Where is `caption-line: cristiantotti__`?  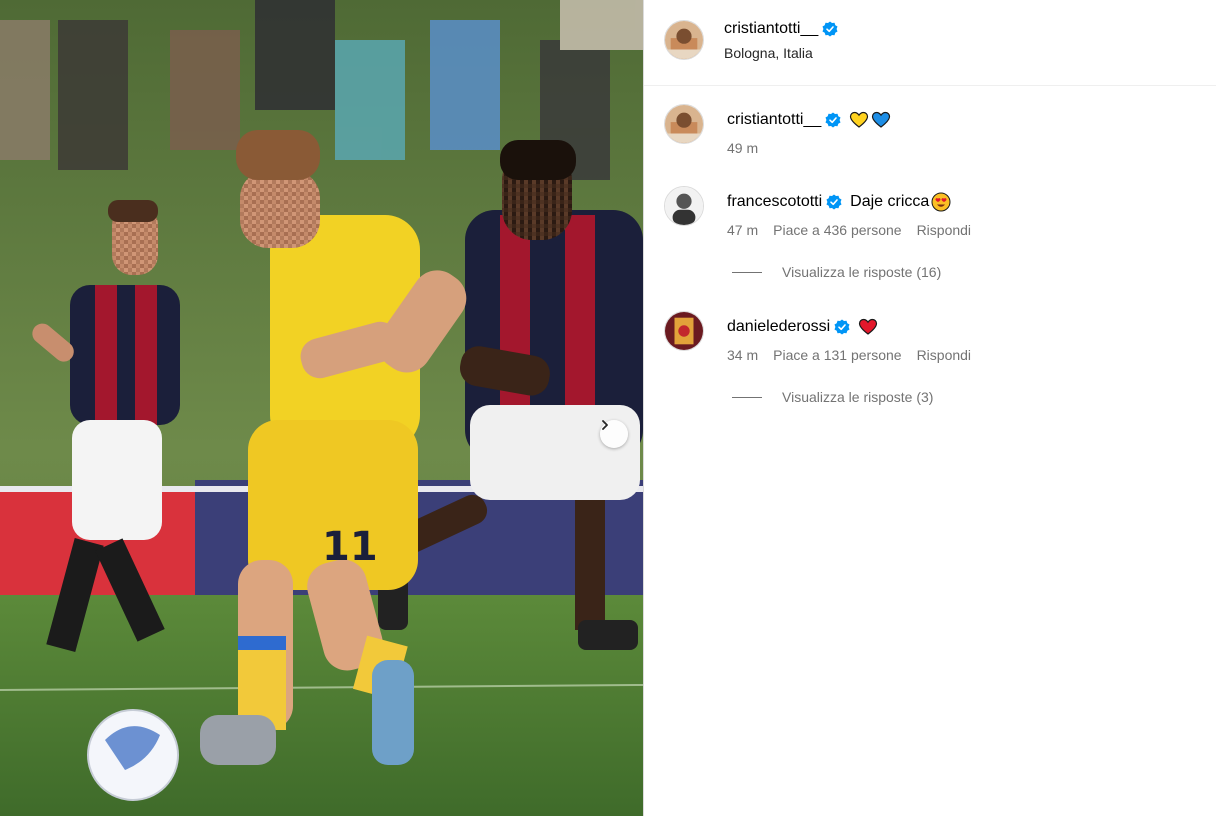 caption-line: cristiantotti__ is located at coordinates (809, 120).